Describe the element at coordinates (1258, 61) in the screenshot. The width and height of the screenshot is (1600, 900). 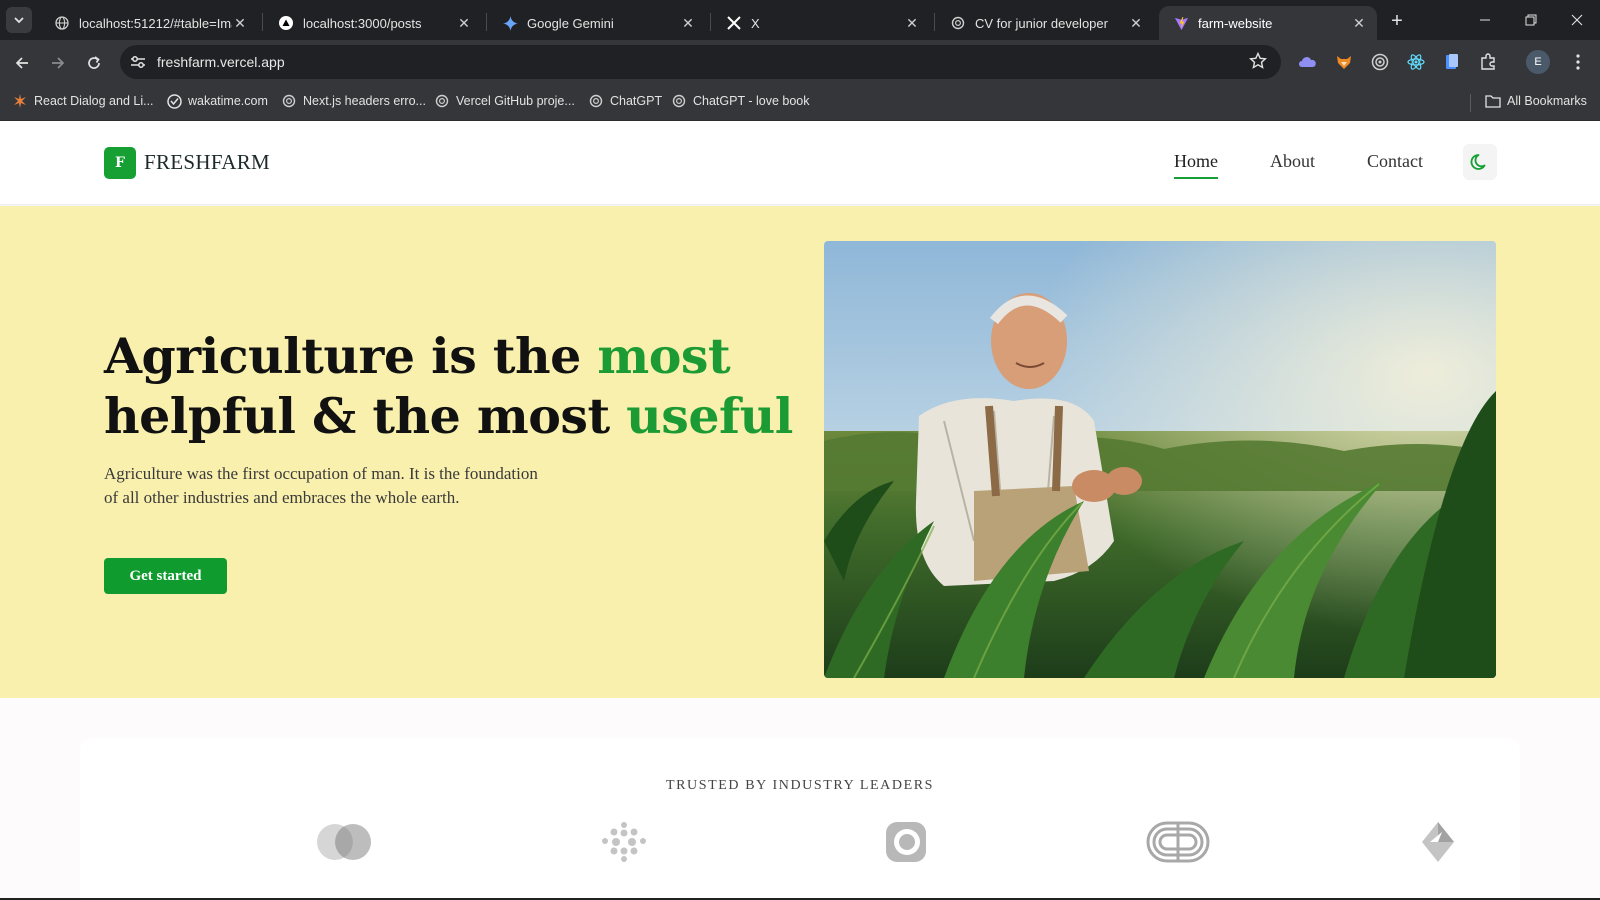
I see `bookmark-star-icon` at that location.